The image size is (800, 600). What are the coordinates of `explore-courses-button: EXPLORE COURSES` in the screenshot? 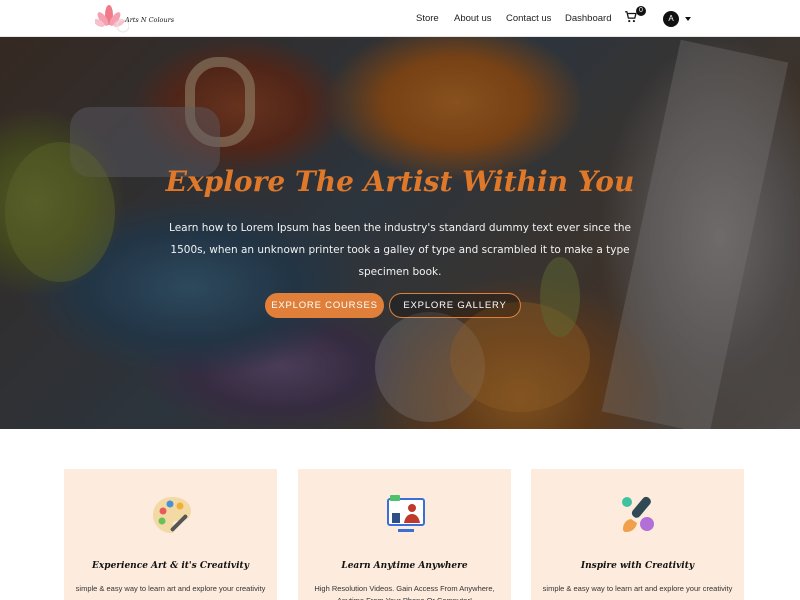 It's located at (324, 305).